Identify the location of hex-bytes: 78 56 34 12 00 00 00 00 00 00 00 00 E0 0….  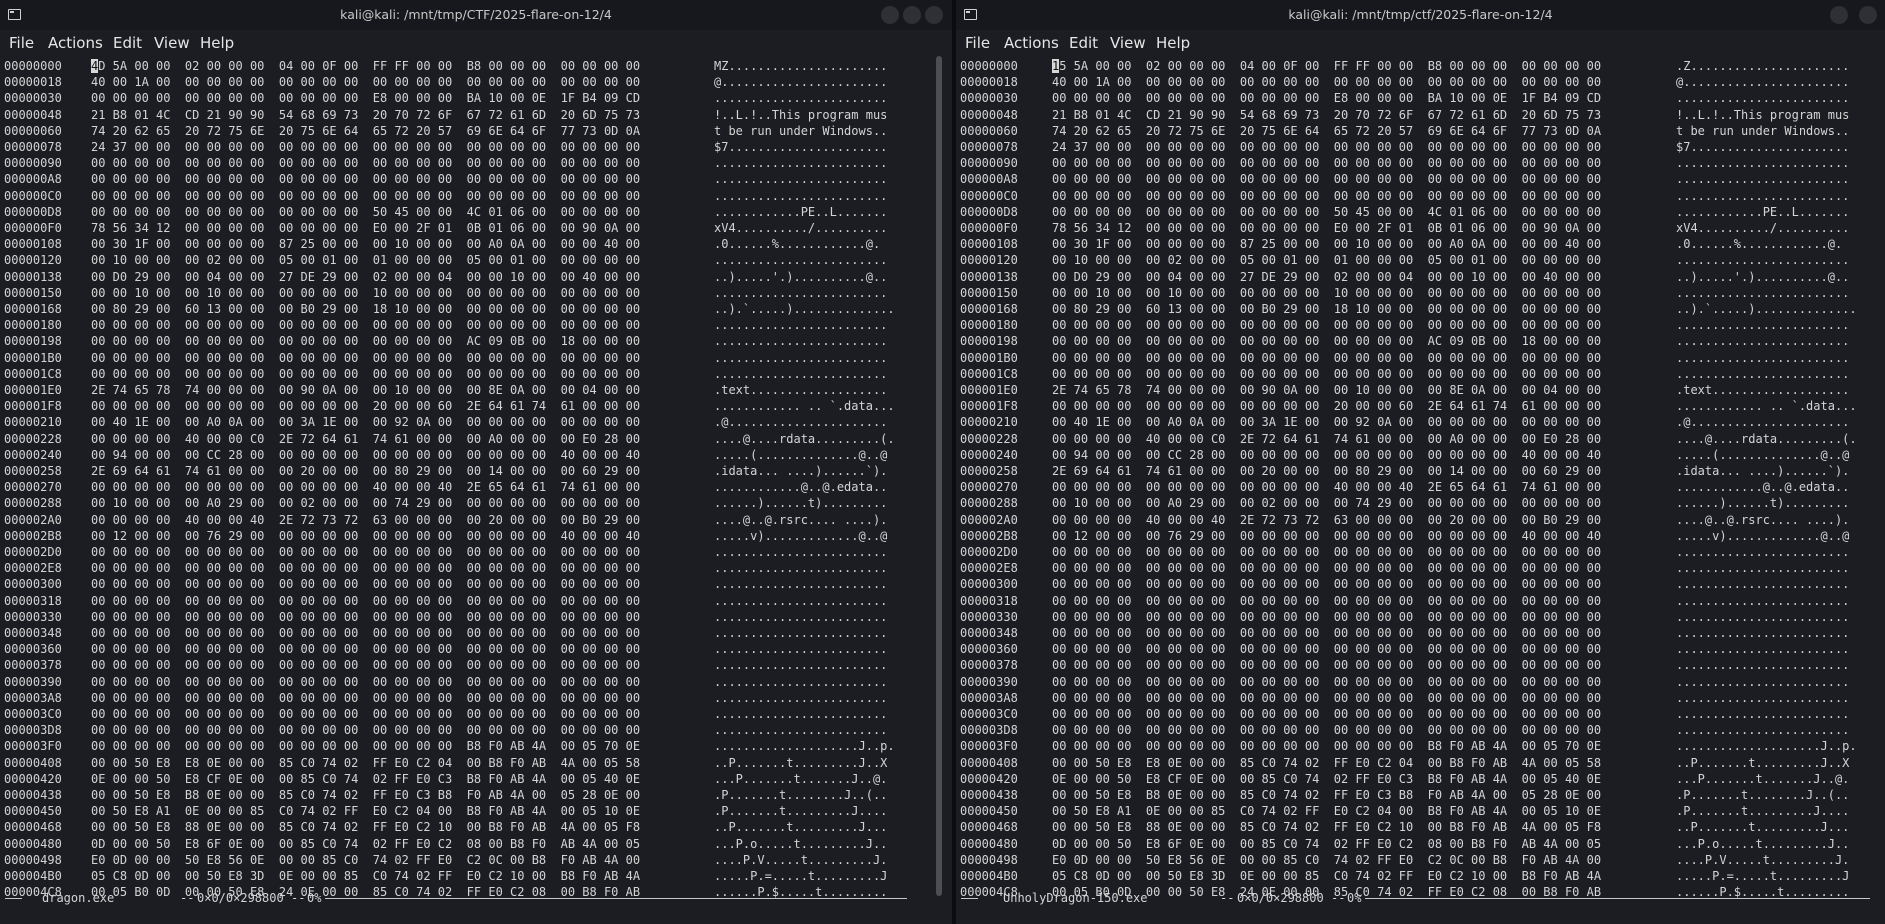
(1326, 228).